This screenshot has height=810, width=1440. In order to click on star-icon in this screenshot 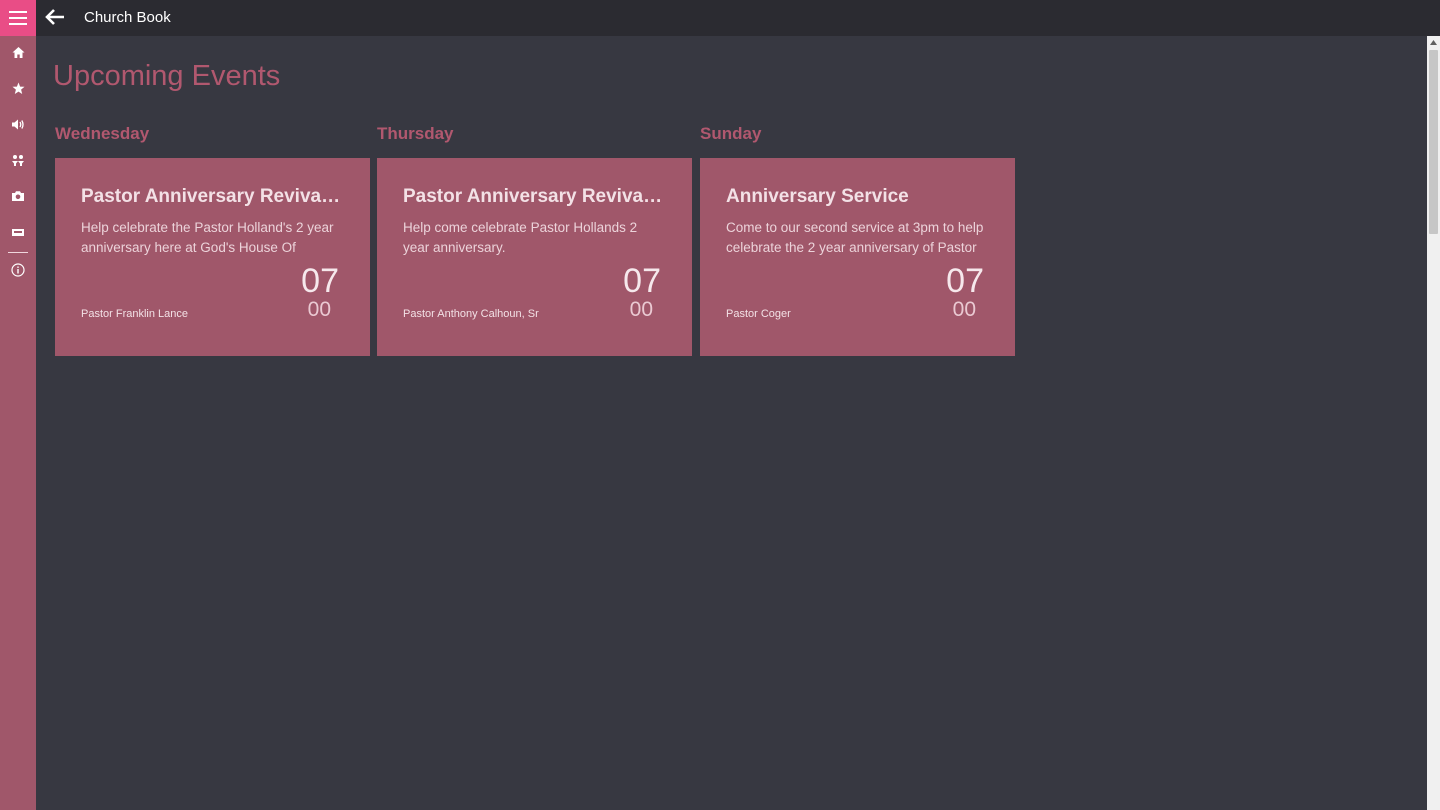, I will do `click(18, 88)`.